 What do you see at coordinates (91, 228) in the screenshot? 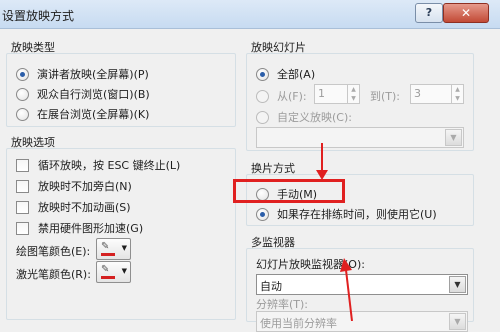
I see `checkbox-disable-hw-accel-label: 禁用硬件图形加速(G)` at bounding box center [91, 228].